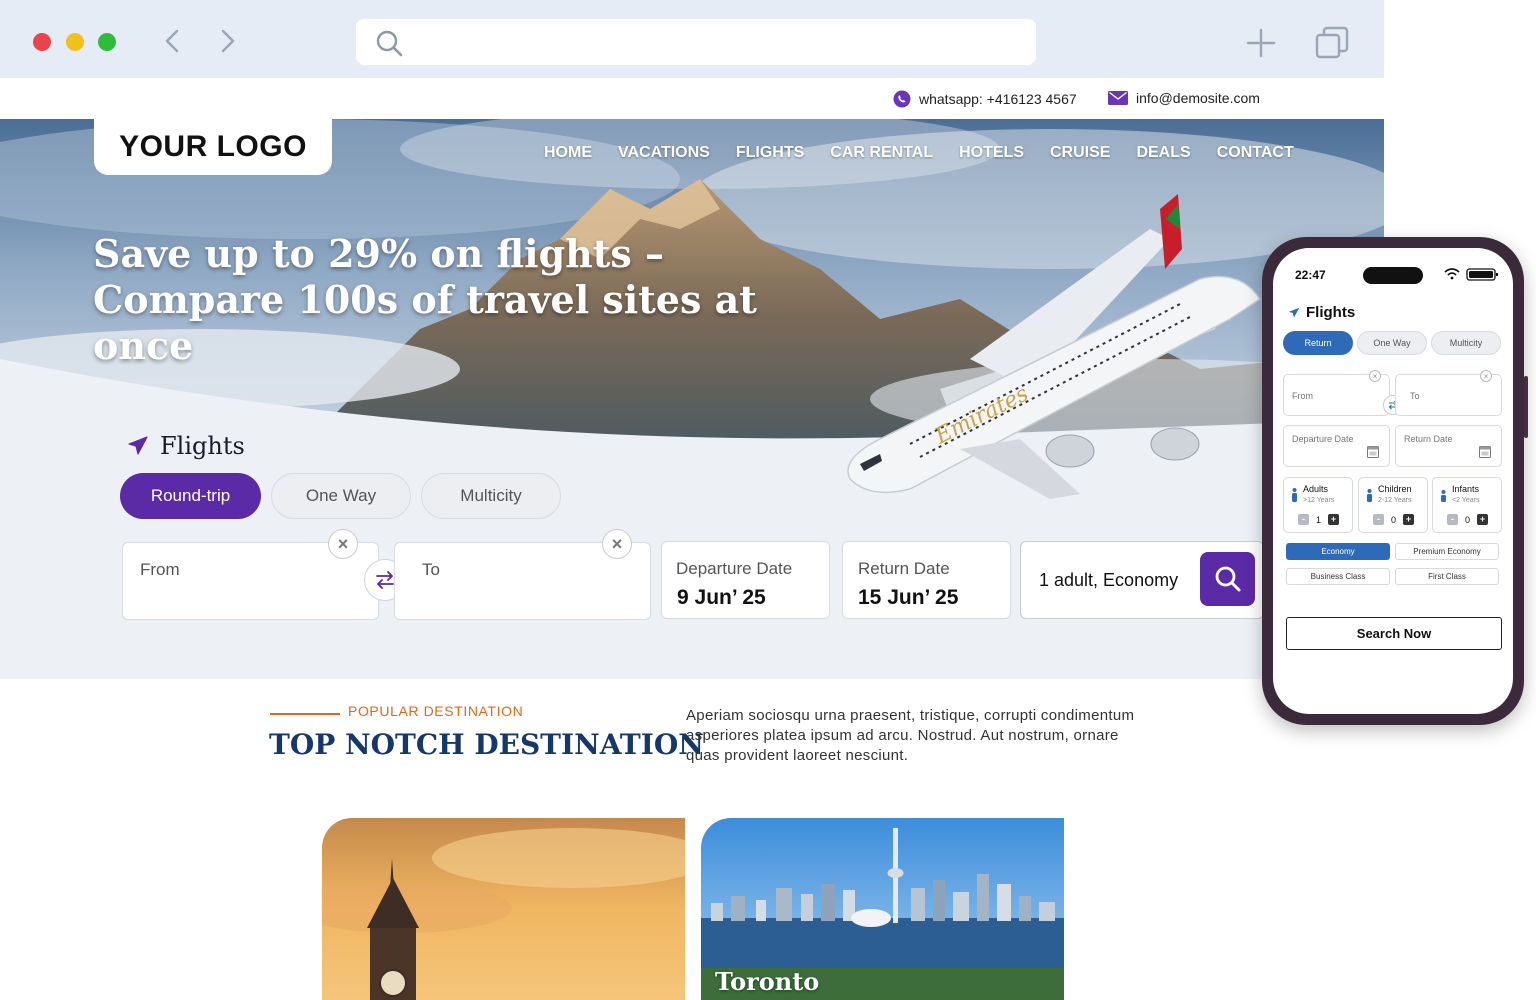 The image size is (1536, 1000). I want to click on return-date-field: Return Date 15 Jun’ 25, so click(926, 580).